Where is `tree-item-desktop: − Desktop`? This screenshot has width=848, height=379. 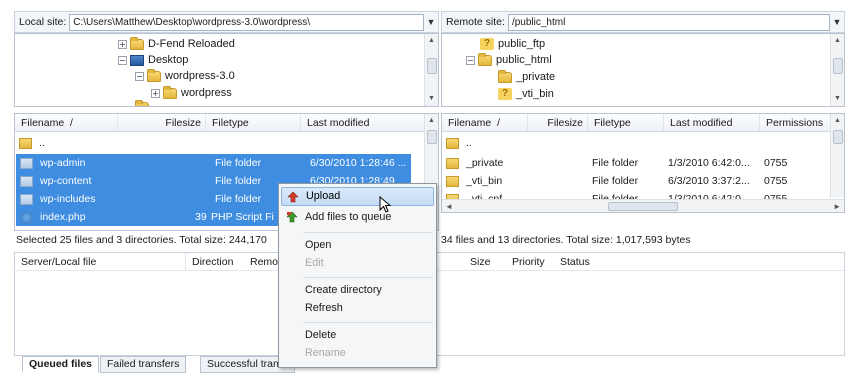
tree-item-desktop: − Desktop is located at coordinates (153, 60).